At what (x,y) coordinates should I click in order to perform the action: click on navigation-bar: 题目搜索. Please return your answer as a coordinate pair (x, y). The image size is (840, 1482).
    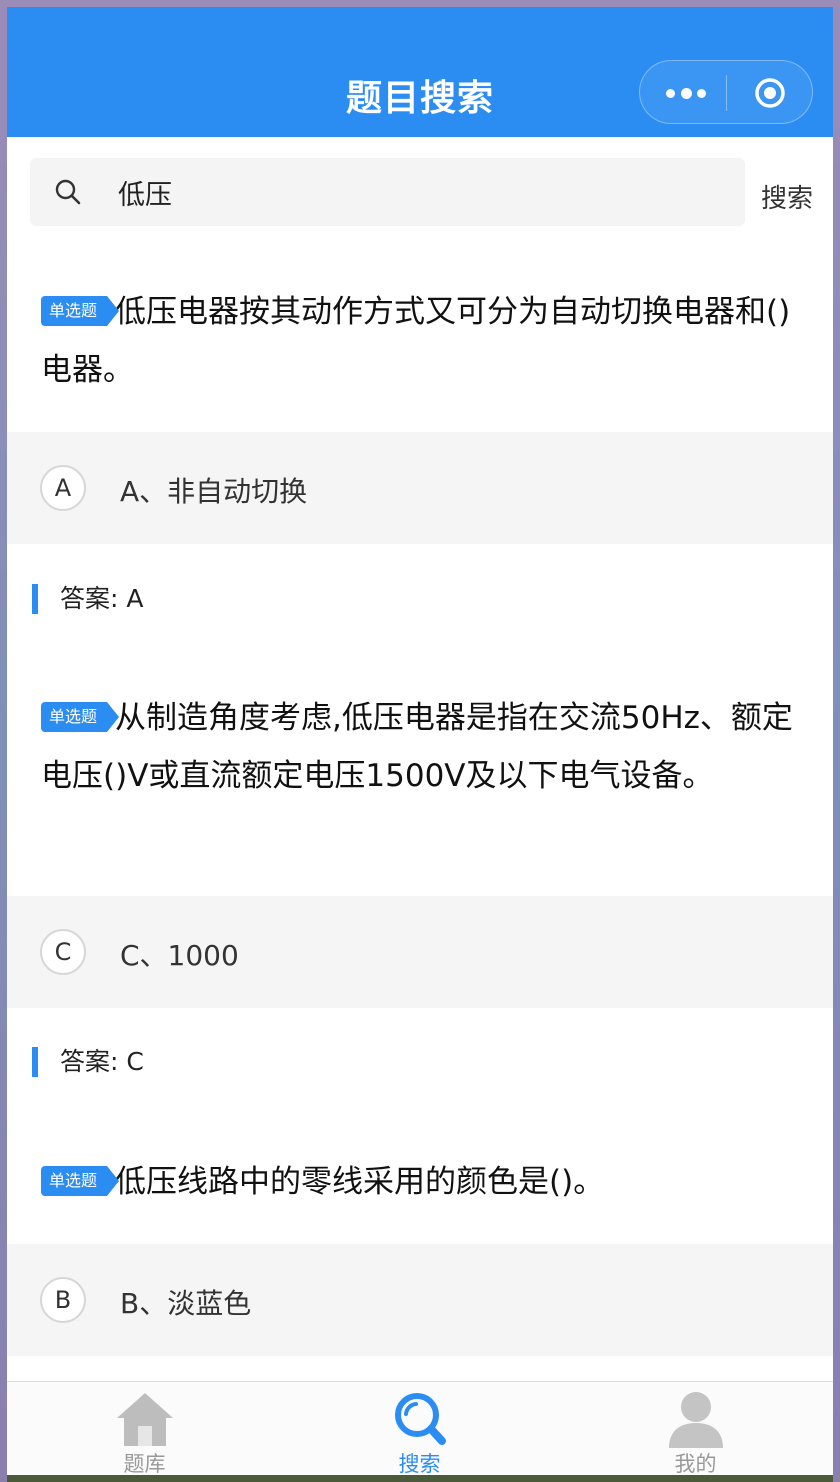
    Looking at the image, I should click on (420, 72).